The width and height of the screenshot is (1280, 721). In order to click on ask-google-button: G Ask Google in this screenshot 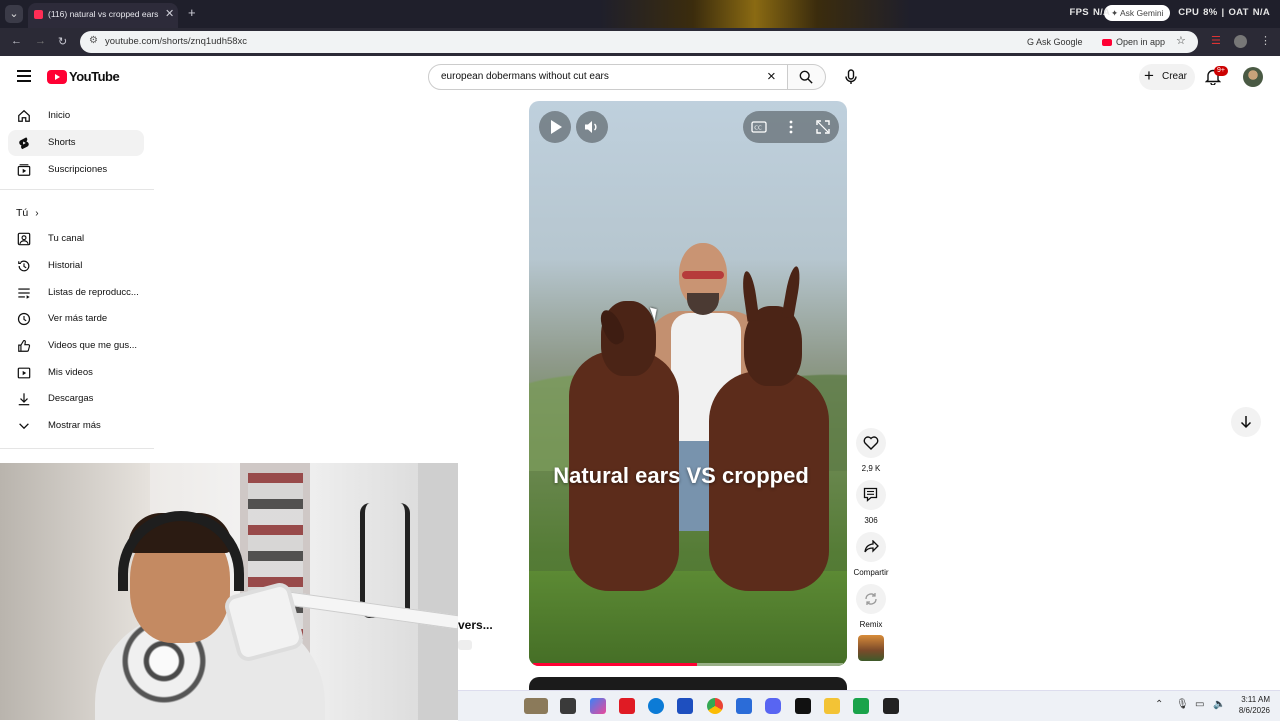, I will do `click(1055, 42)`.